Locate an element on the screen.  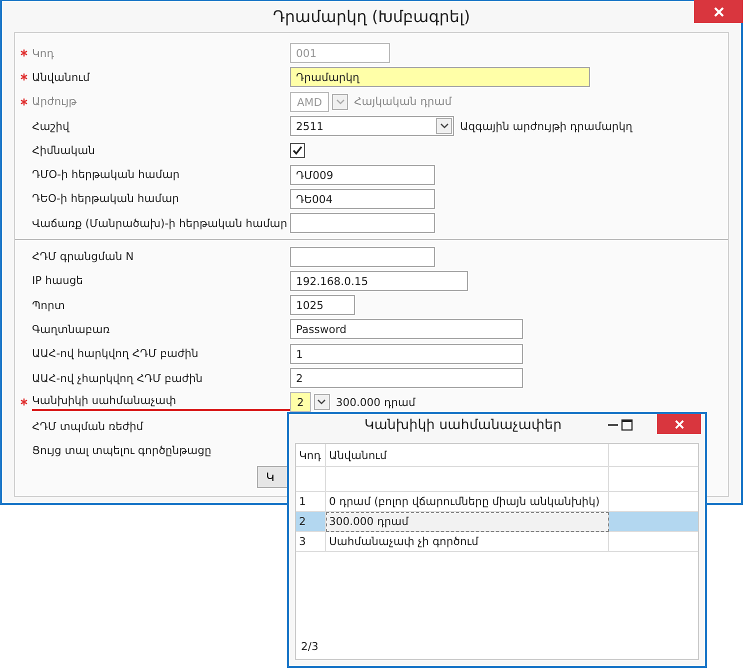
field-label: ԱԱՀ-ով չհարկվող ՀԴՄ բաժին is located at coordinates (118, 378).